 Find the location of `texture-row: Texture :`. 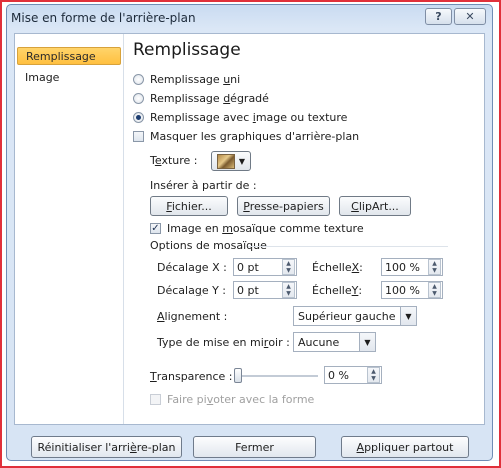

texture-row: Texture : is located at coordinates (173, 160).